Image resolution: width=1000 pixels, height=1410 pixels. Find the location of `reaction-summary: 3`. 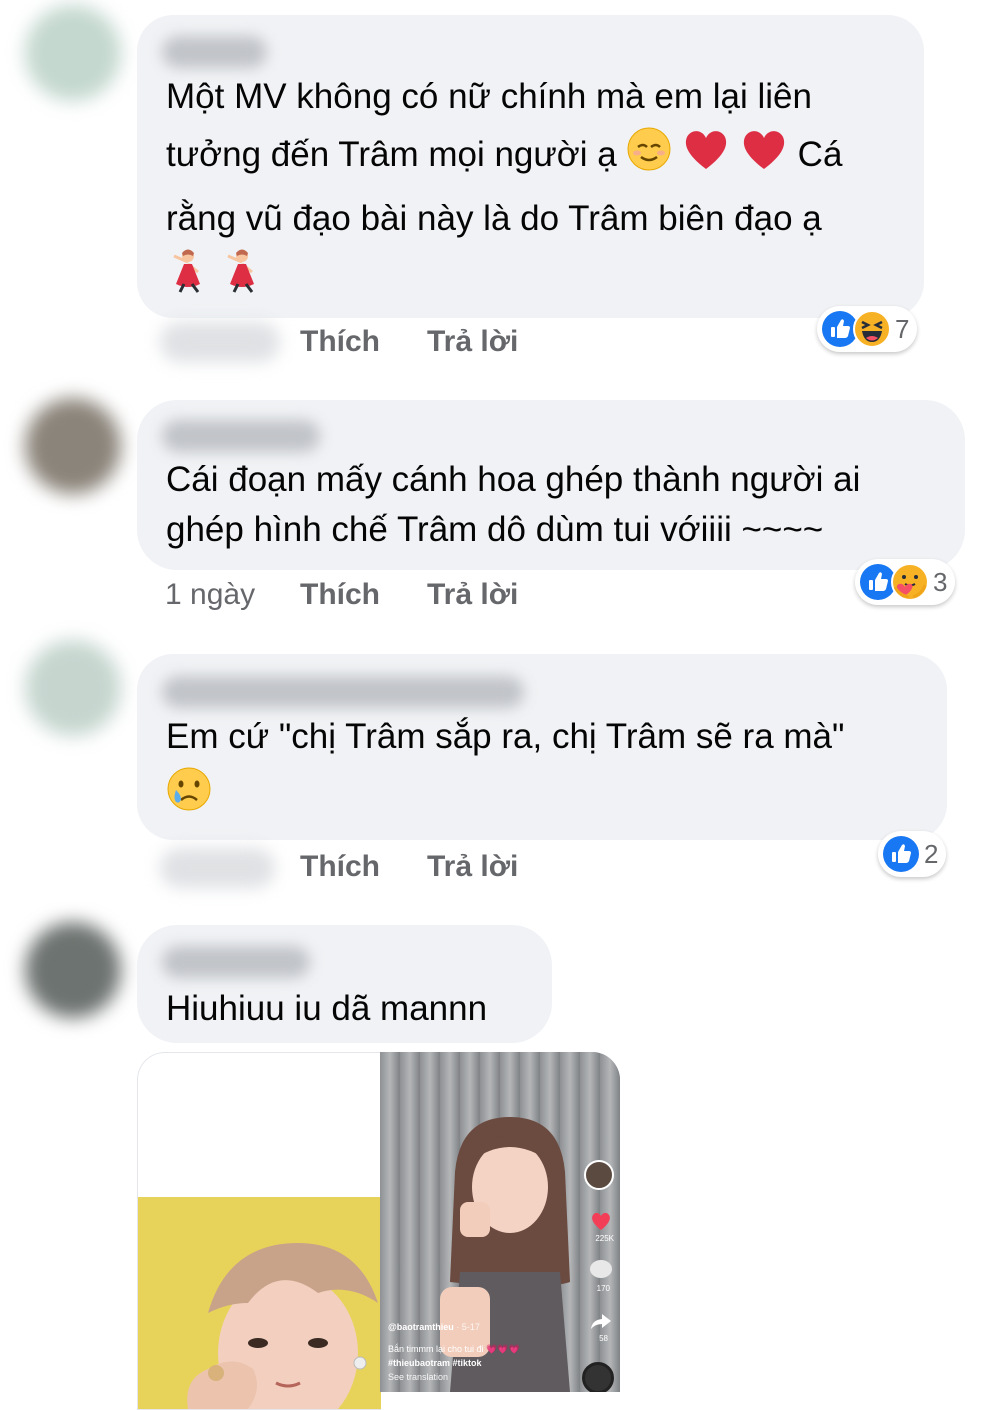

reaction-summary: 3 is located at coordinates (905, 582).